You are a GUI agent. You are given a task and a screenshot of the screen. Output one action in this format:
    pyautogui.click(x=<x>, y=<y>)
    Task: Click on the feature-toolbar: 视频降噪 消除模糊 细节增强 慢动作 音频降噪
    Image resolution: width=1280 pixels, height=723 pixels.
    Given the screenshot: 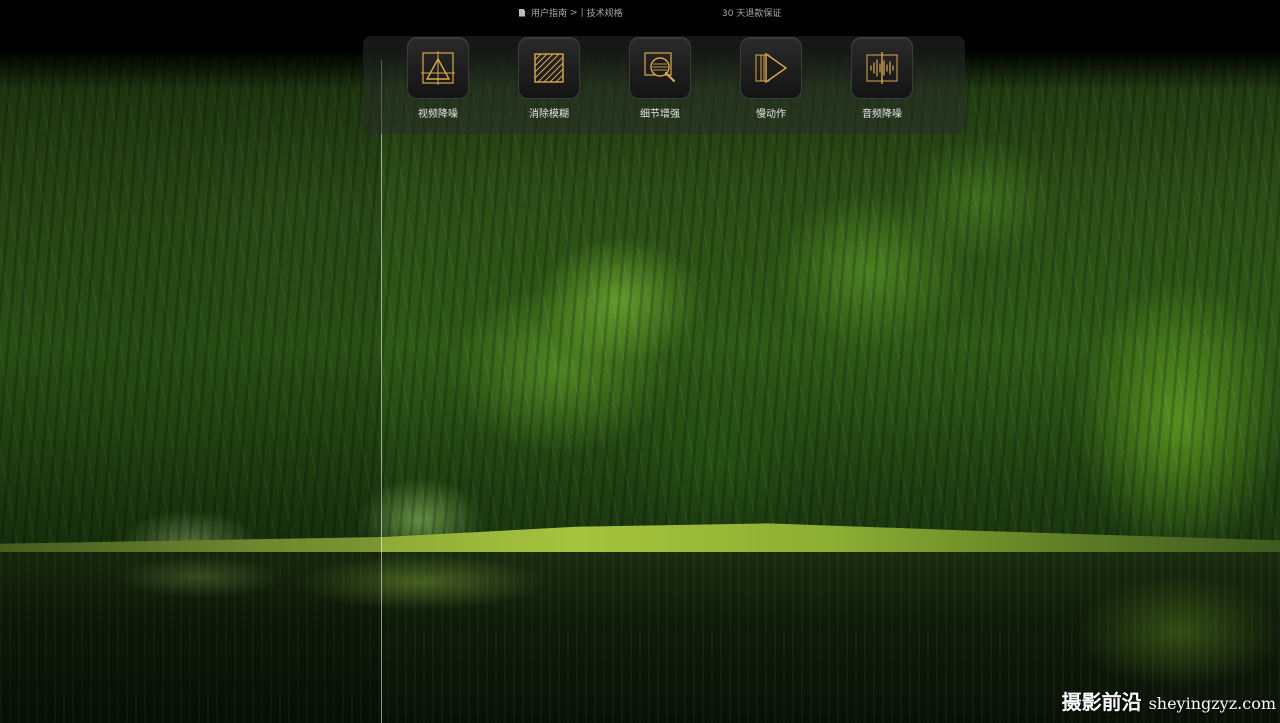 What is the action you would take?
    pyautogui.click(x=664, y=85)
    